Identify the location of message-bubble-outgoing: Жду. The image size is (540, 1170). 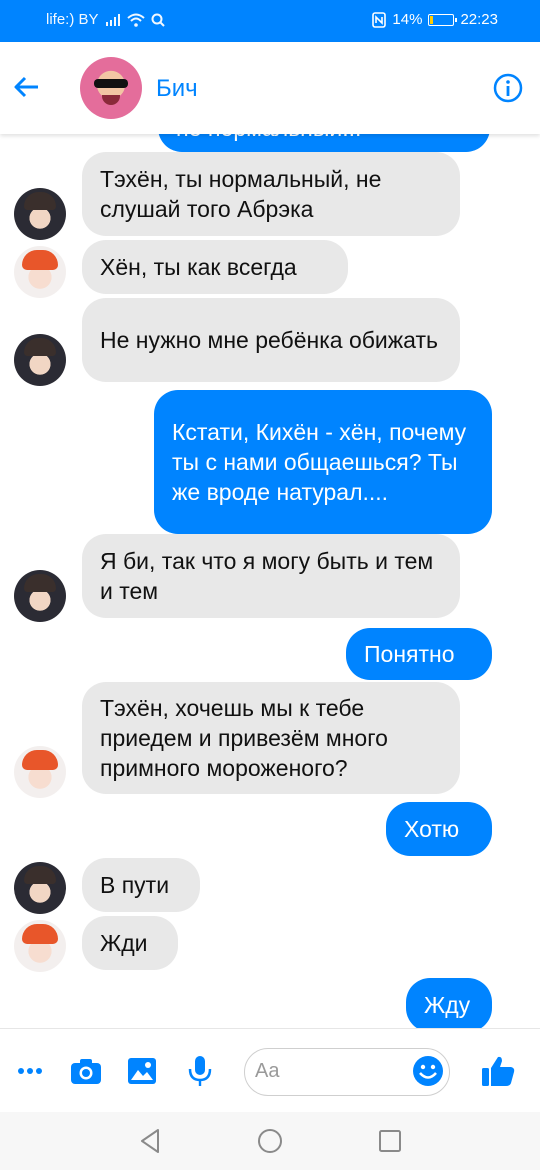
(449, 1003).